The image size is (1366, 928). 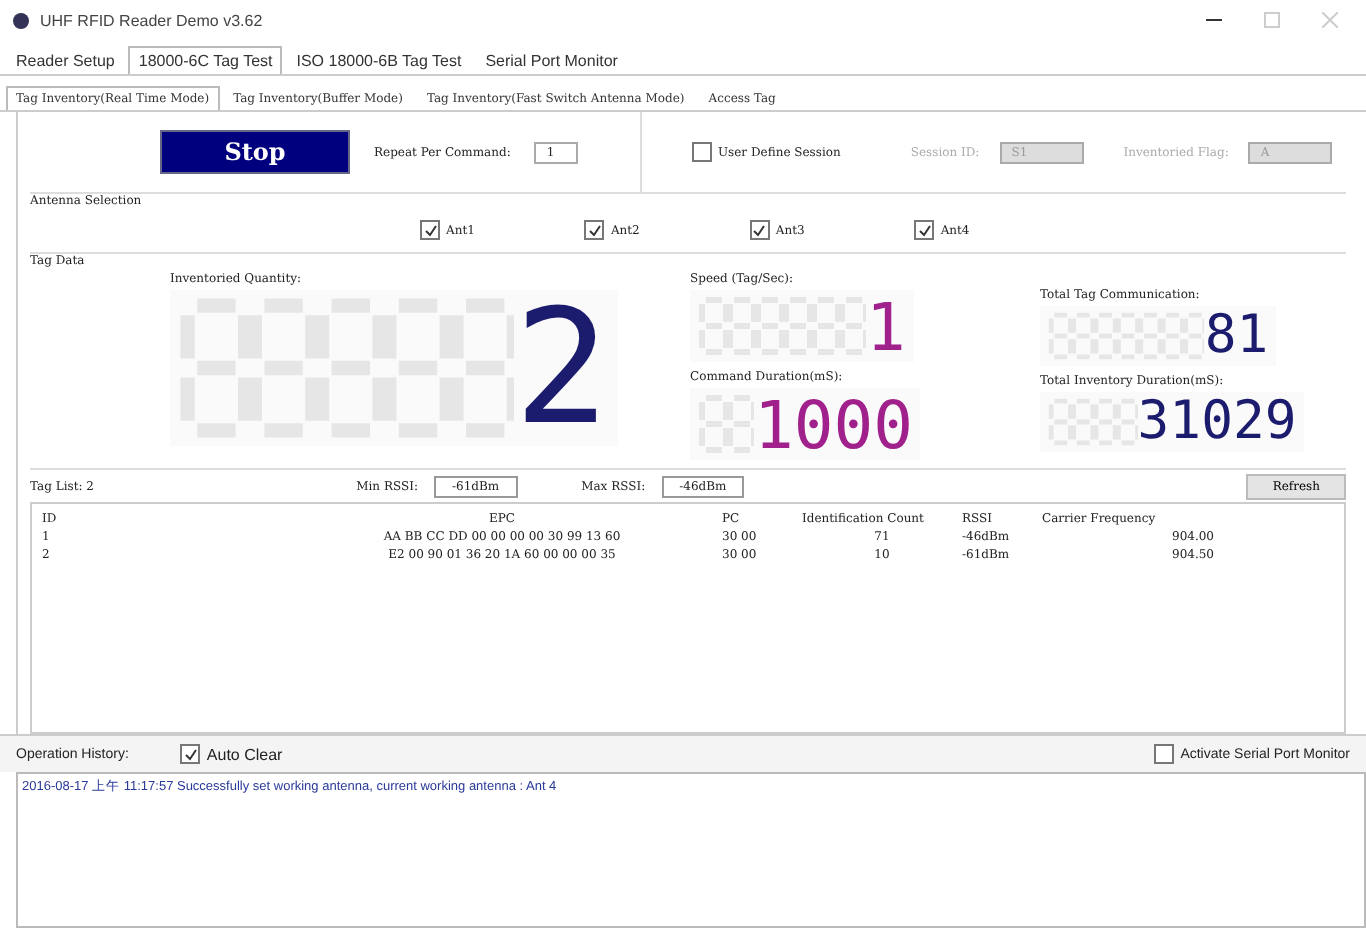 I want to click on display-value: 2, so click(x=562, y=368).